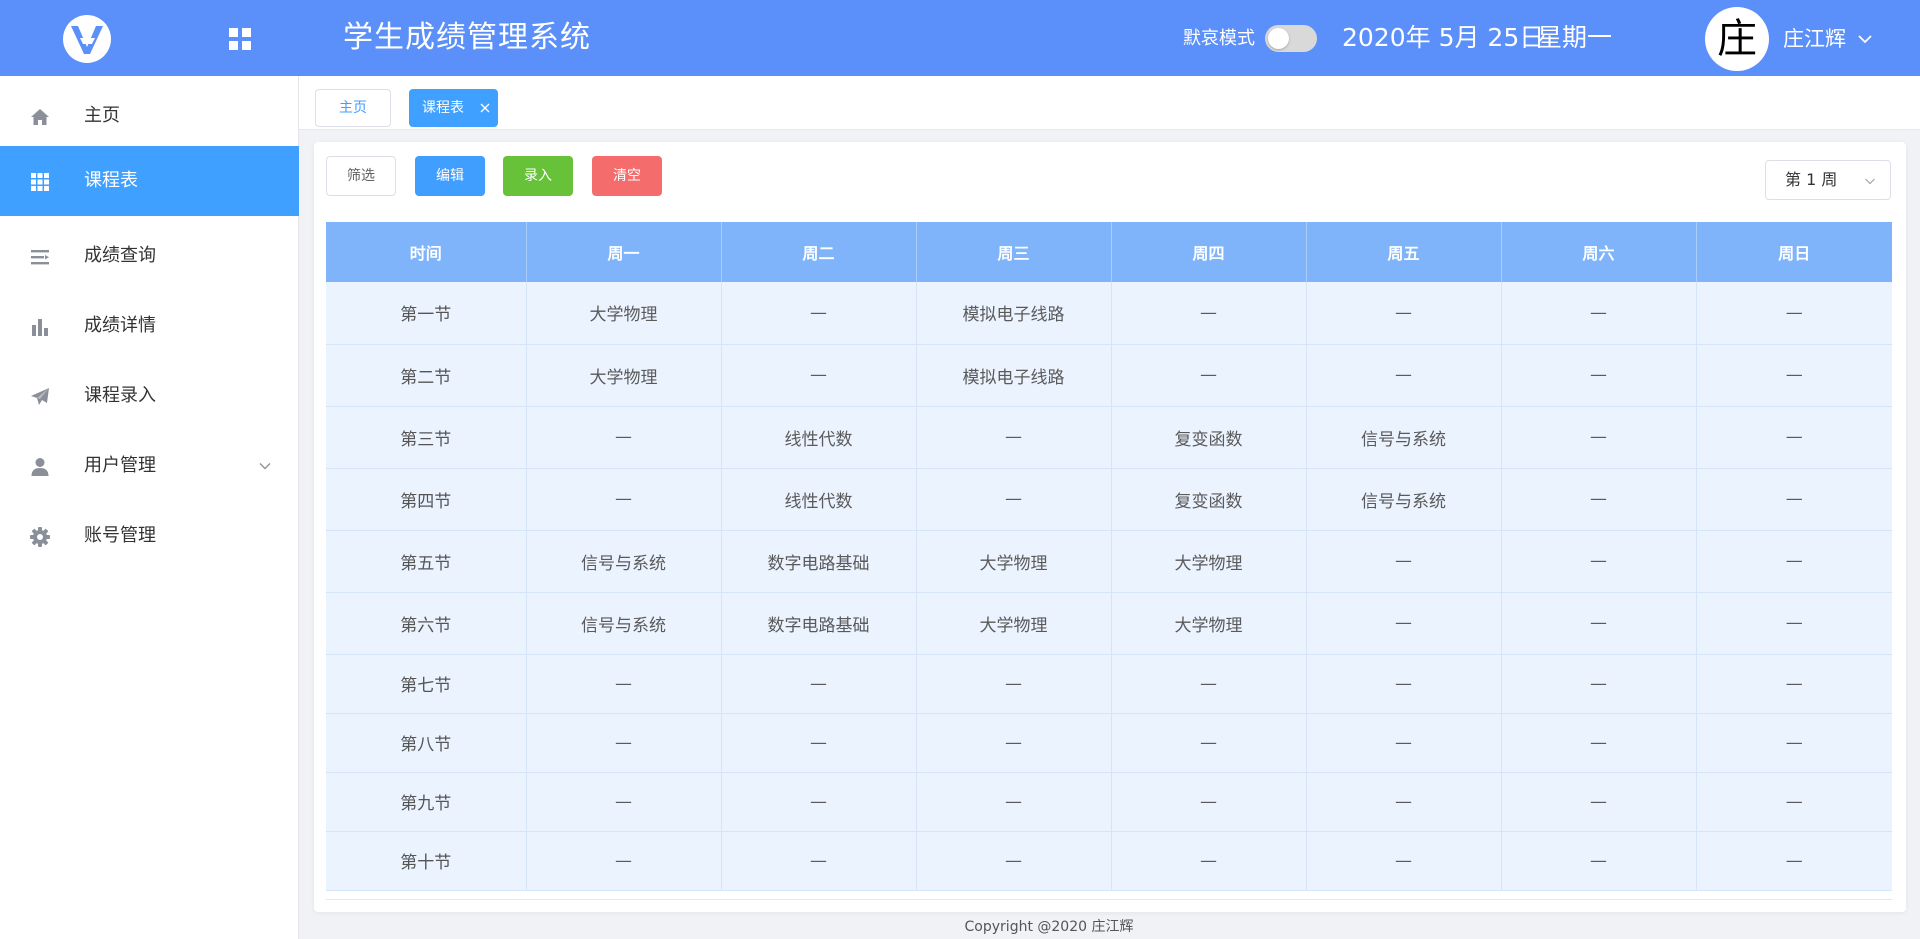  Describe the element at coordinates (240, 39) in the screenshot. I see `apps-grid-icon` at that location.